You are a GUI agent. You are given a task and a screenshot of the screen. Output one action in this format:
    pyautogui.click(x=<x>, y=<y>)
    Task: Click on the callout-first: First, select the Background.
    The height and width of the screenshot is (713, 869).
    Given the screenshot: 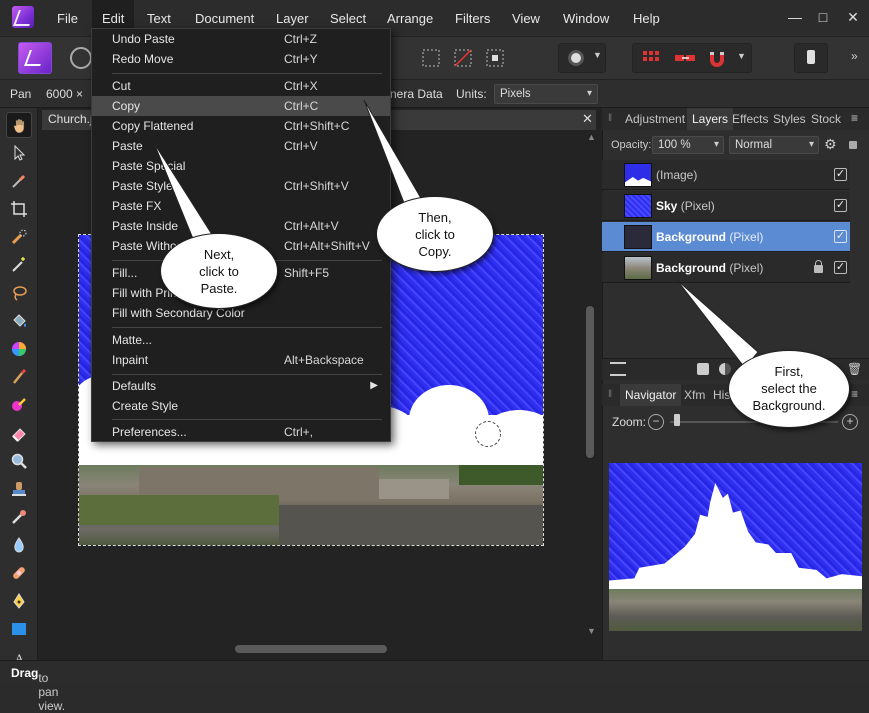 What is the action you would take?
    pyautogui.click(x=789, y=389)
    